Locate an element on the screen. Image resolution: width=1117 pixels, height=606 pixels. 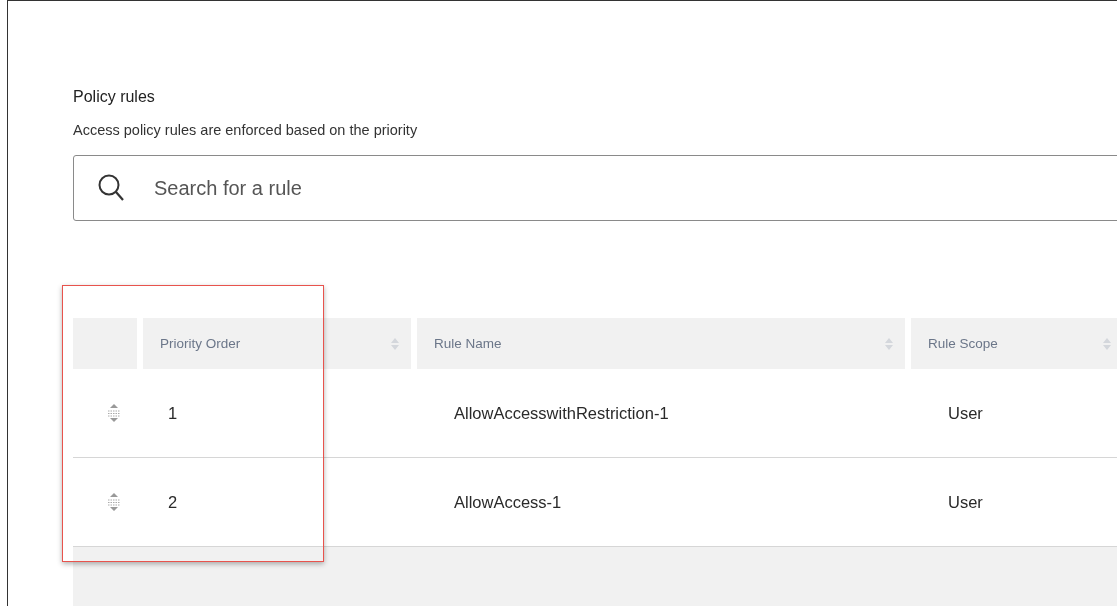
column-header: Rule Name is located at coordinates (468, 343).